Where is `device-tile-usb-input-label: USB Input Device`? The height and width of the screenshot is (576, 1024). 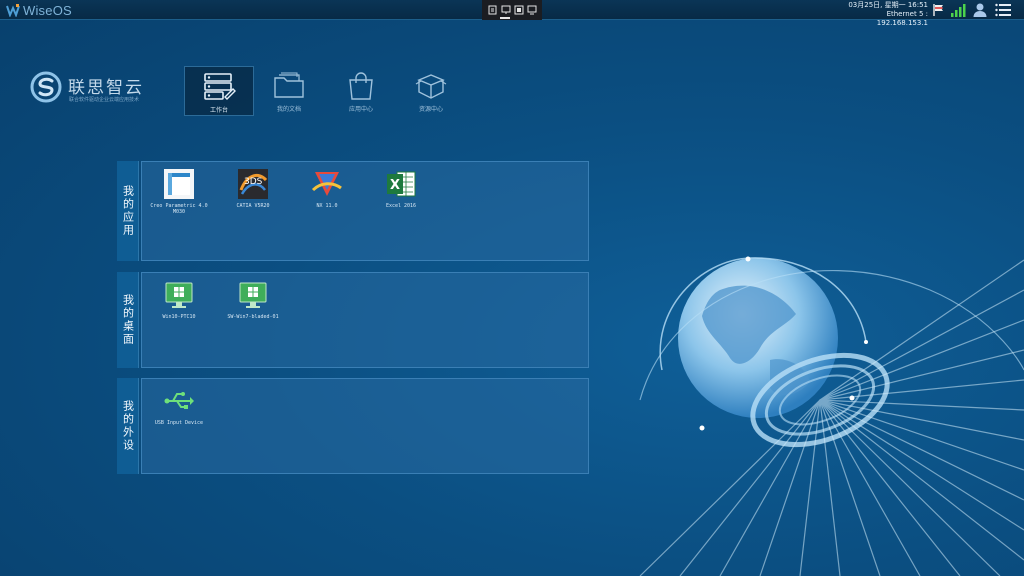 device-tile-usb-input-label: USB Input Device is located at coordinates (179, 423).